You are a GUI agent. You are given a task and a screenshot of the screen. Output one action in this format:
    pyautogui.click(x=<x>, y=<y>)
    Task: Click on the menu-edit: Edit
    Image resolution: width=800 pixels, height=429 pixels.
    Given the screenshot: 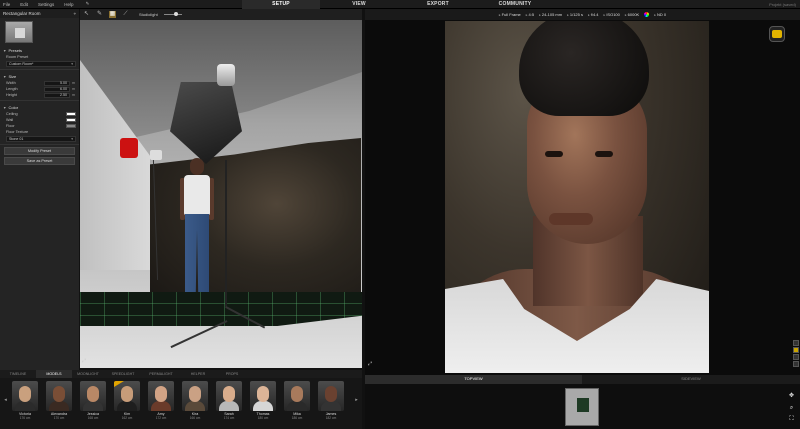 What is the action you would take?
    pyautogui.click(x=24, y=4)
    